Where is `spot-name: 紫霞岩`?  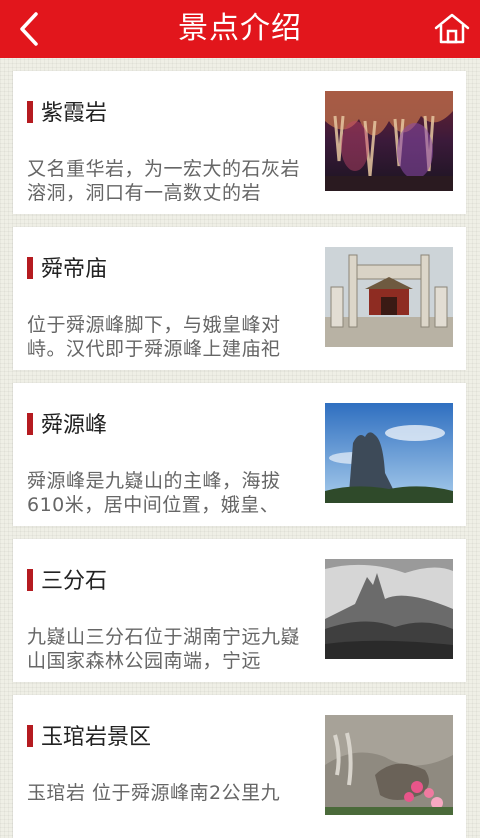 spot-name: 紫霞岩 is located at coordinates (74, 113).